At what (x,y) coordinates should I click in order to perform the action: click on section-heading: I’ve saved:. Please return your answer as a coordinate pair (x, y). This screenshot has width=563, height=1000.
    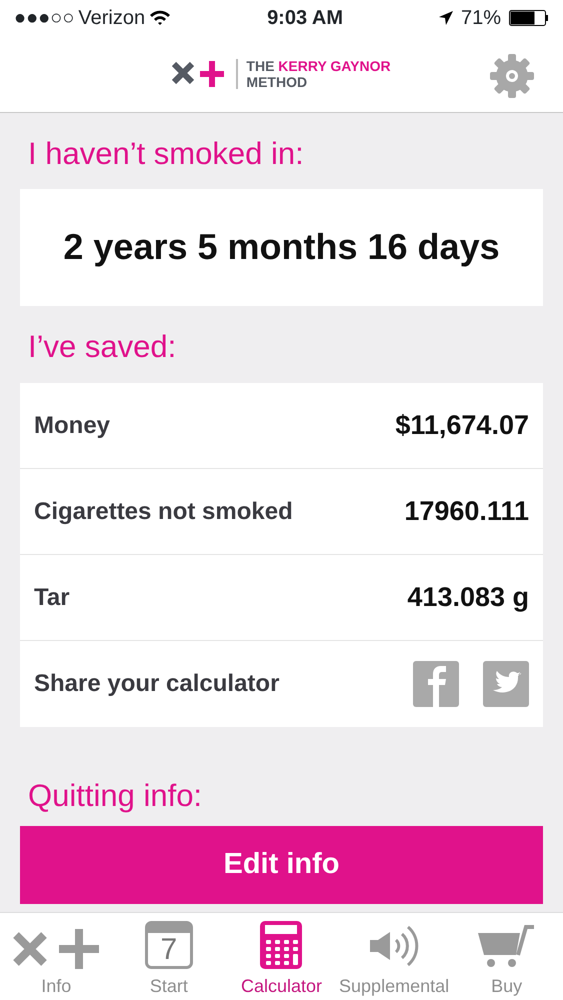
    Looking at the image, I should click on (102, 347).